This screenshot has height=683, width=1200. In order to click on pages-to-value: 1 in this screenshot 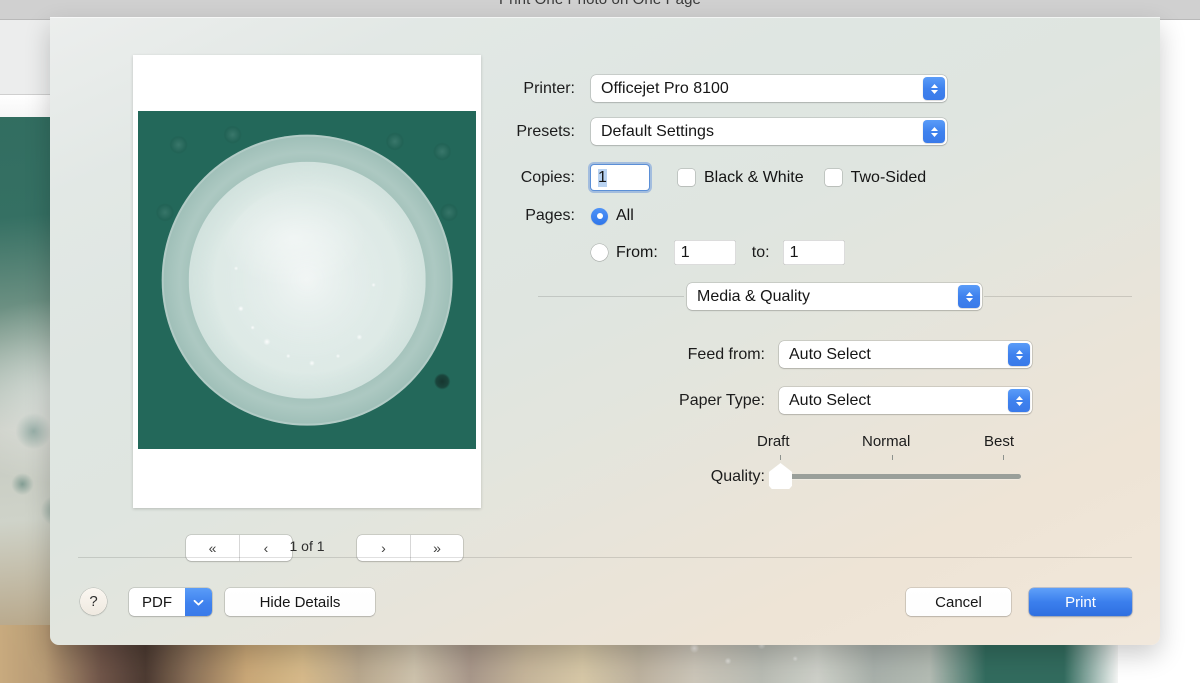, I will do `click(794, 252)`.